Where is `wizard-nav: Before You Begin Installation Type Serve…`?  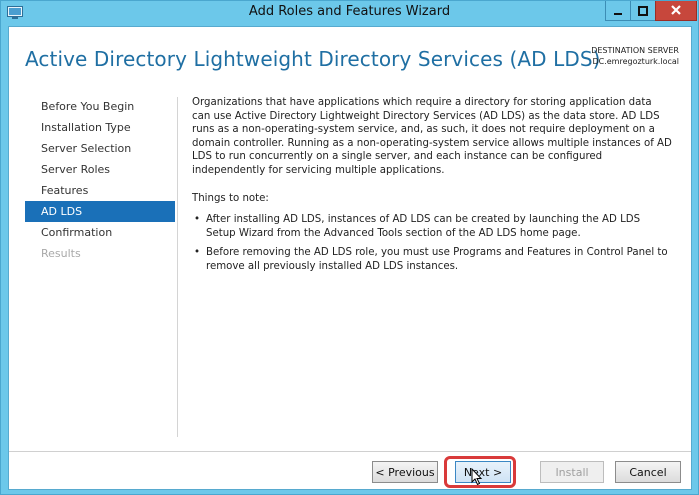
wizard-nav: Before You Begin Installation Type Serve… is located at coordinates (100, 180).